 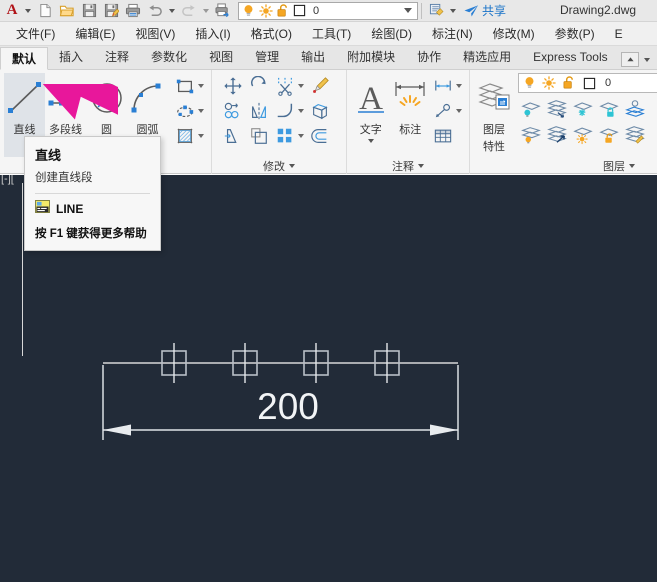 I want to click on layer-lock-icon, so click(x=609, y=108).